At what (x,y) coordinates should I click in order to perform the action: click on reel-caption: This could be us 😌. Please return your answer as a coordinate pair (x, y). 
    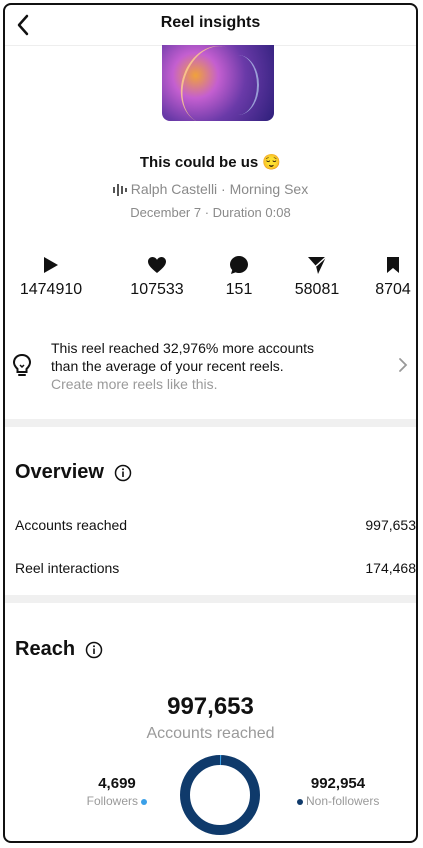
    Looking at the image, I should click on (210, 162).